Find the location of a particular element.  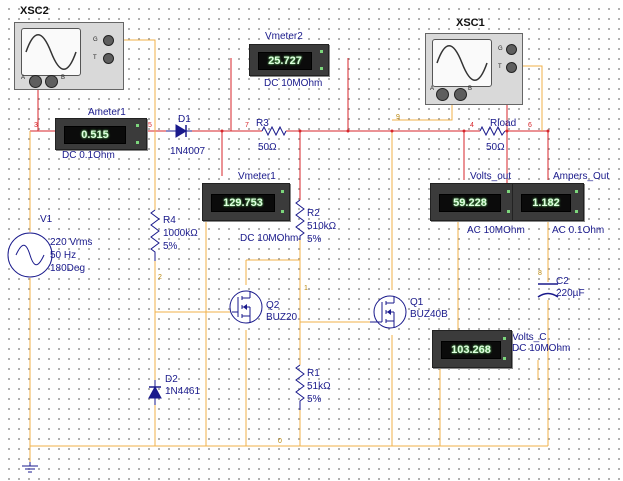

vmeter2-mode: DC 10MOhm is located at coordinates (293, 83).